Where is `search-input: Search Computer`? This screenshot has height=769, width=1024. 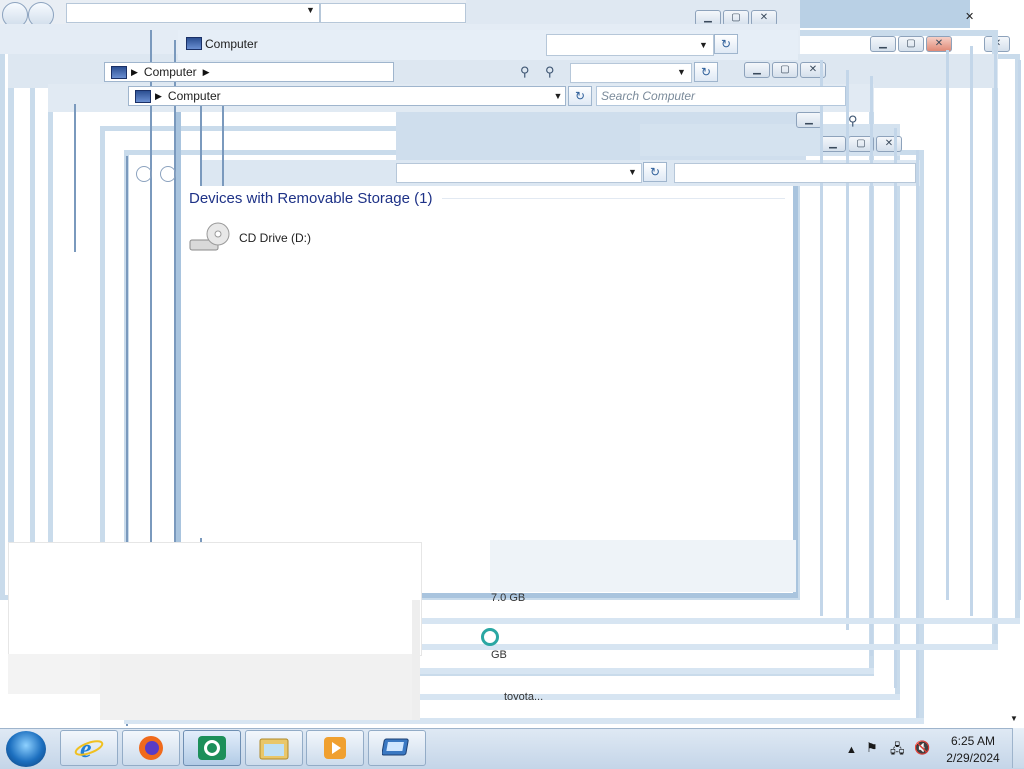
search-input: Search Computer is located at coordinates (721, 96).